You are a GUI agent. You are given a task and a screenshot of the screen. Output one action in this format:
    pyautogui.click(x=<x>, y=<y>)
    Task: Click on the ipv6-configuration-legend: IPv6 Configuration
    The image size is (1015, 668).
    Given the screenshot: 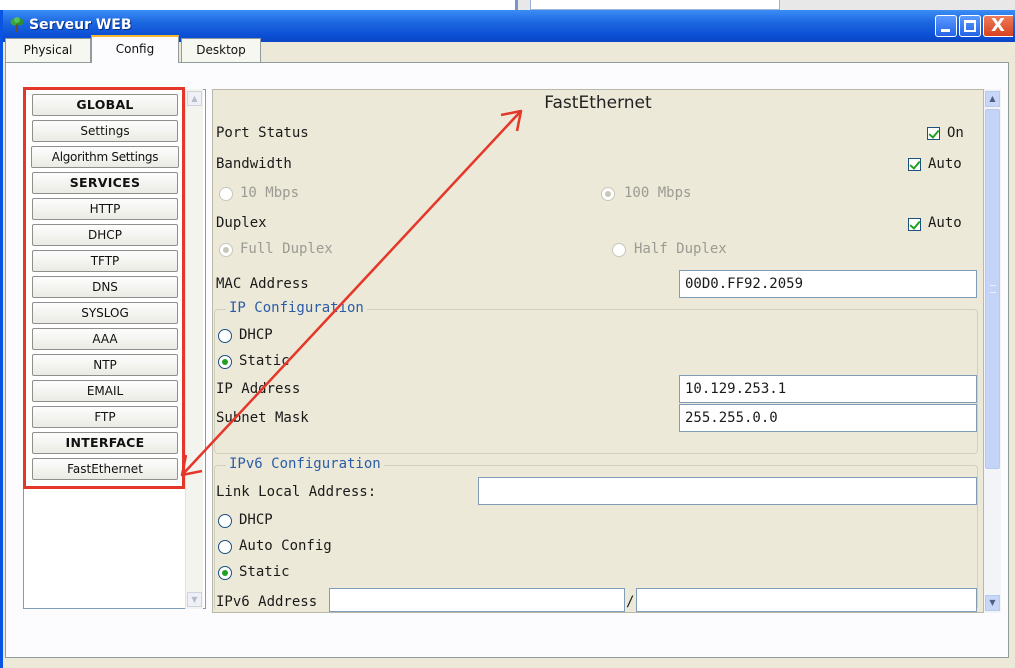 What is the action you would take?
    pyautogui.click(x=305, y=464)
    